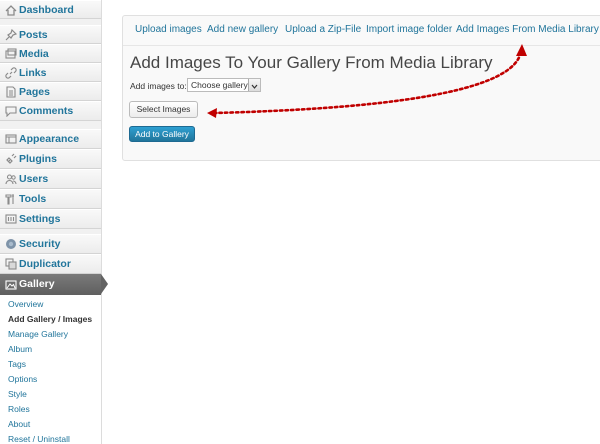  I want to click on sidebar-item-comments: Comments, so click(50, 111).